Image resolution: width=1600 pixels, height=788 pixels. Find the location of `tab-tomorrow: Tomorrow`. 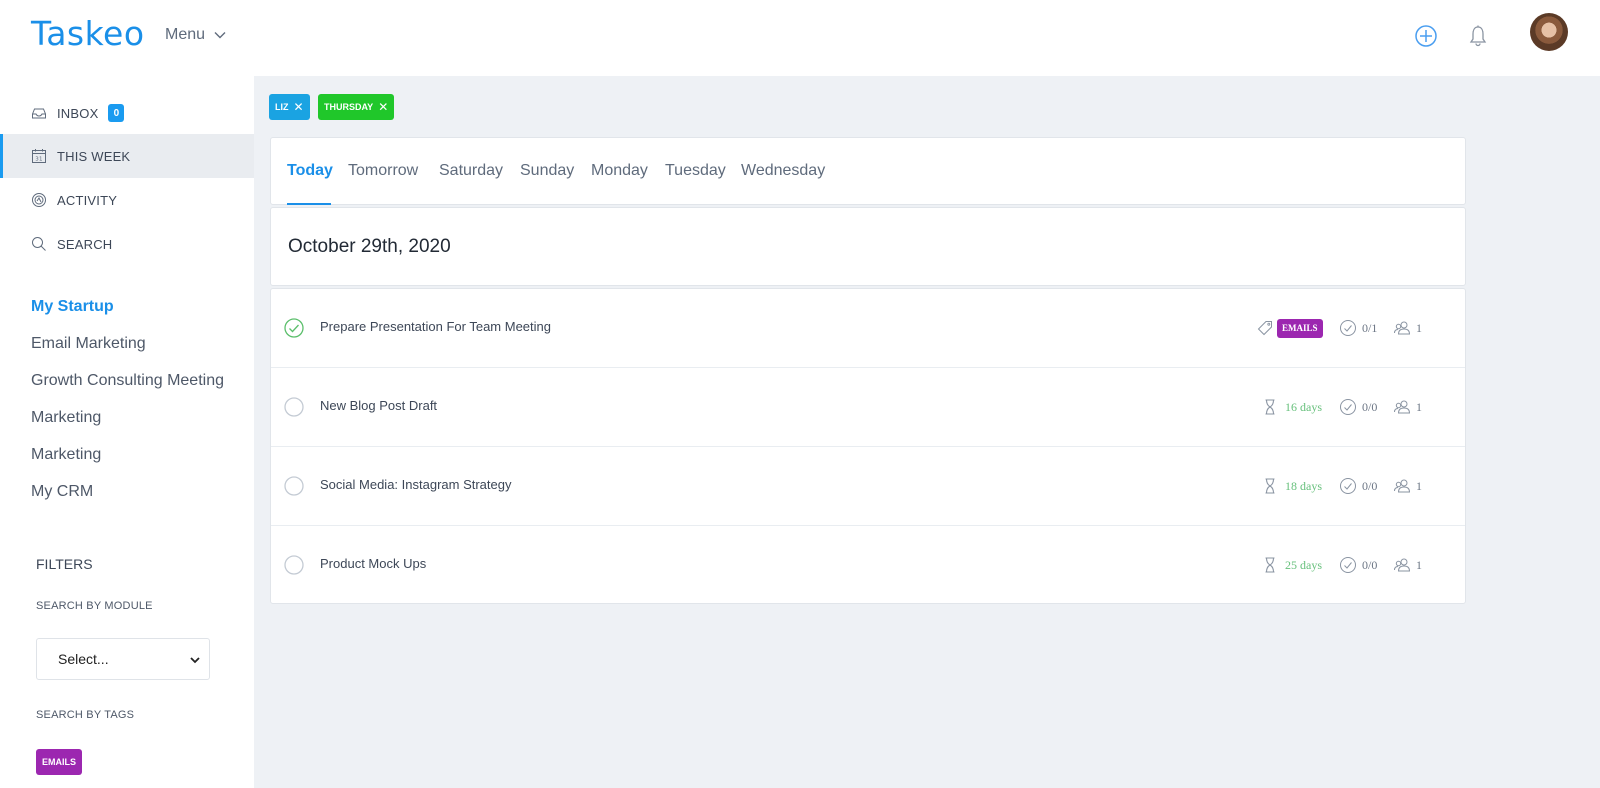

tab-tomorrow: Tomorrow is located at coordinates (383, 171).